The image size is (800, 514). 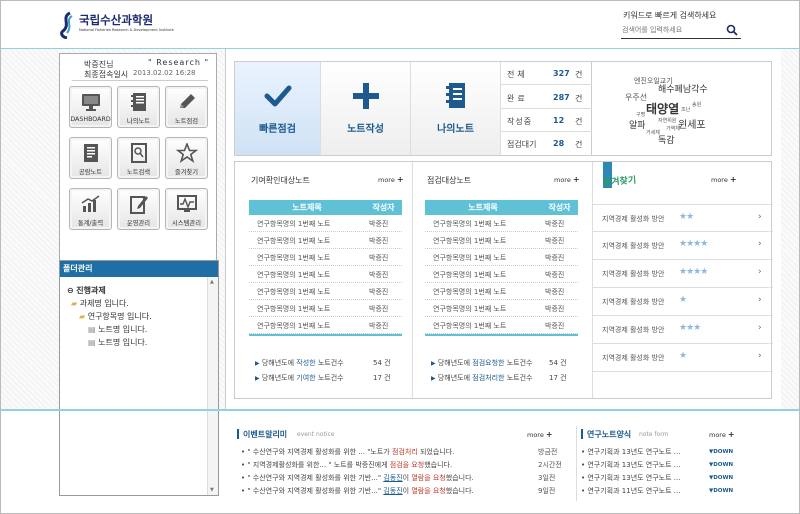 I want to click on cloud-word: 알파, so click(x=637, y=124).